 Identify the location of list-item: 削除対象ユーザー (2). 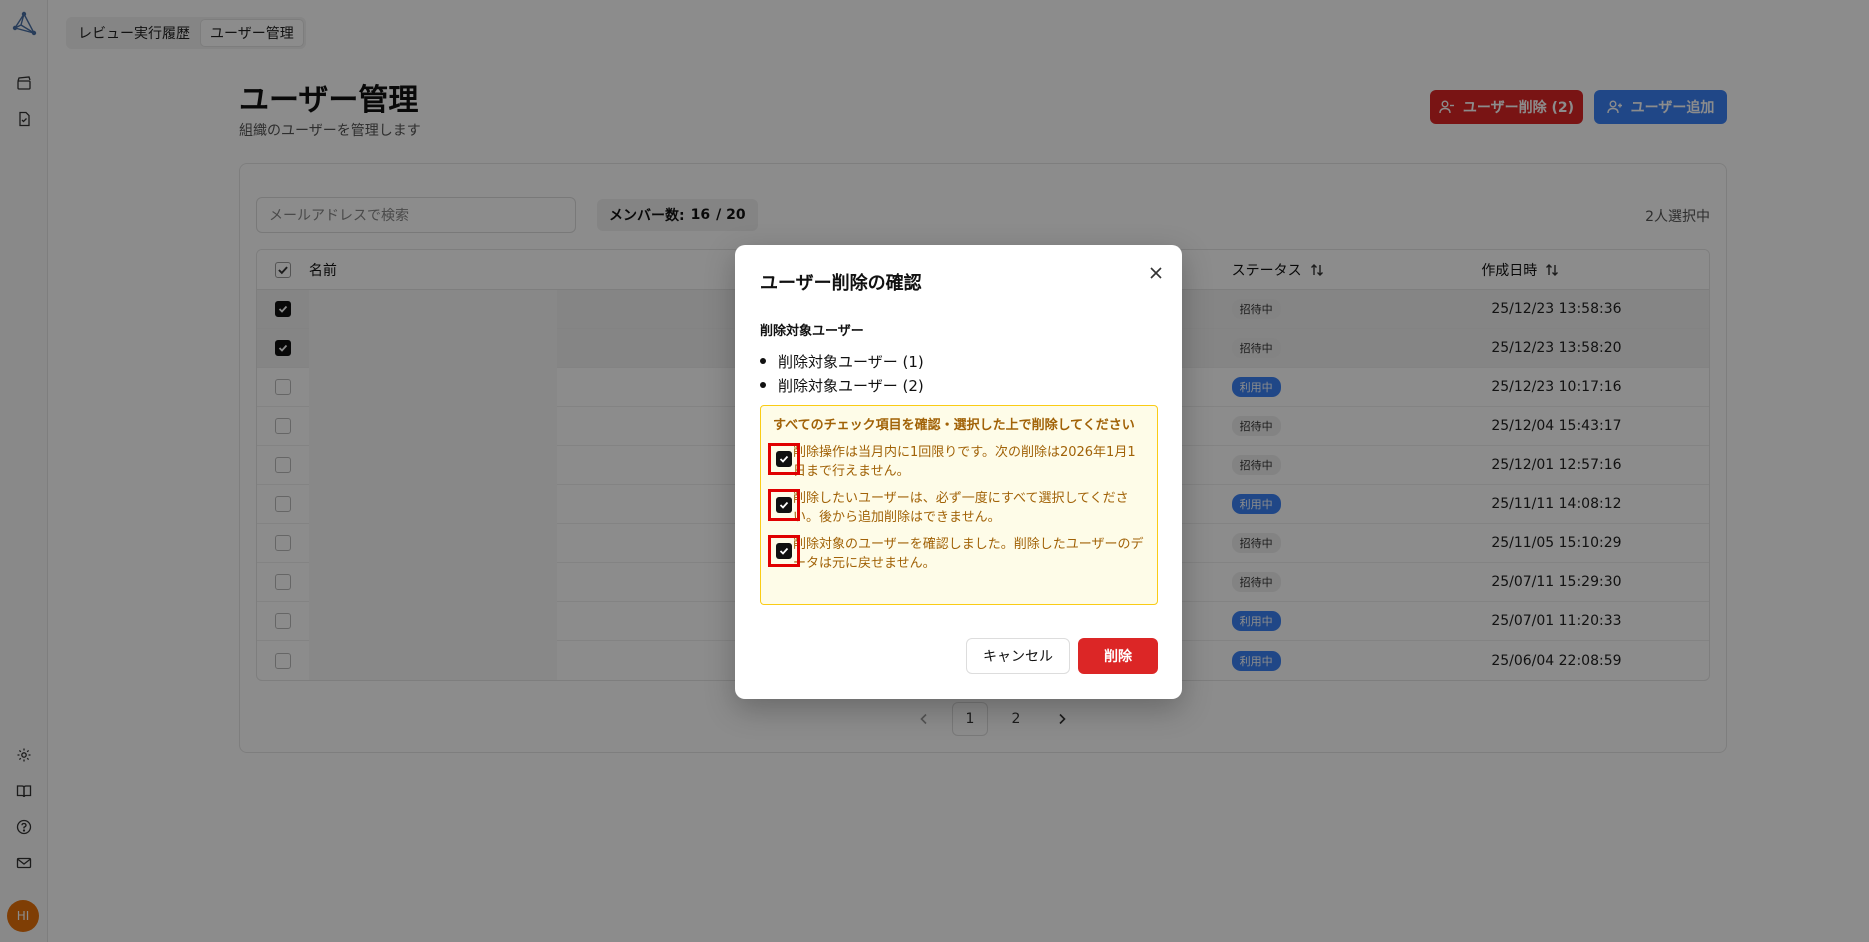
(842, 385).